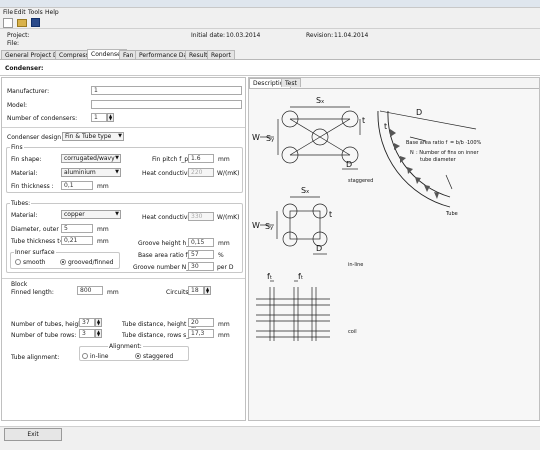 This screenshot has width=540, height=450. I want to click on fin-material-select: aluminium ▼, so click(91, 172).